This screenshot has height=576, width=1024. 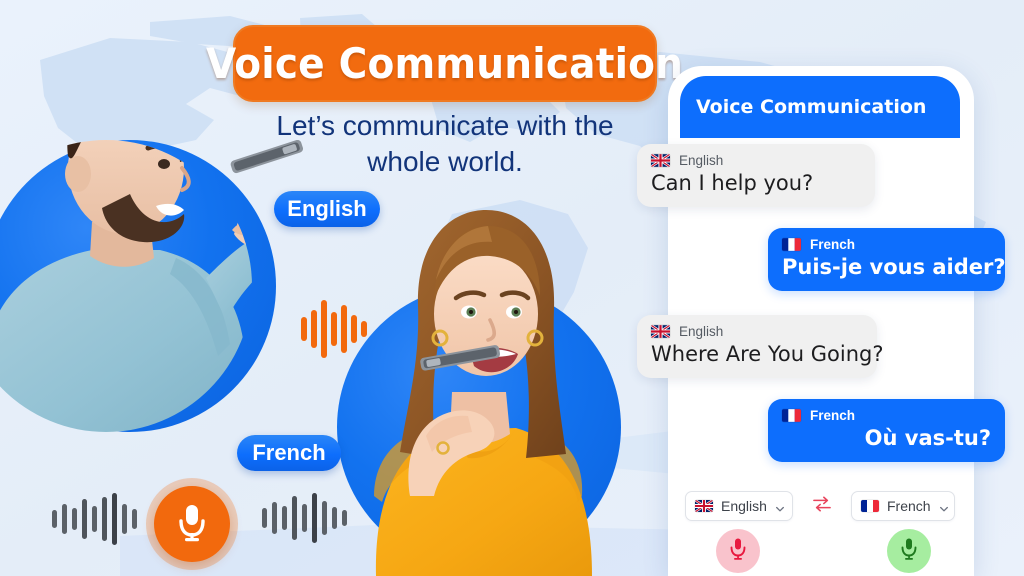 I want to click on swap-arrows-icon, so click(x=822, y=506).